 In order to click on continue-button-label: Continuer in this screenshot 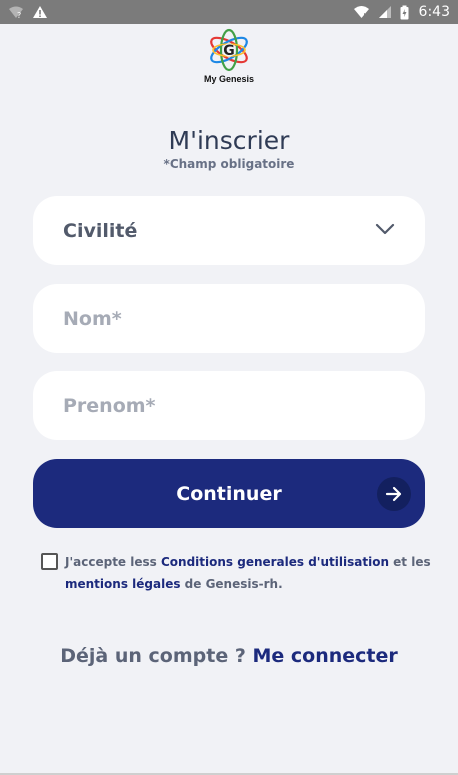, I will do `click(229, 493)`.